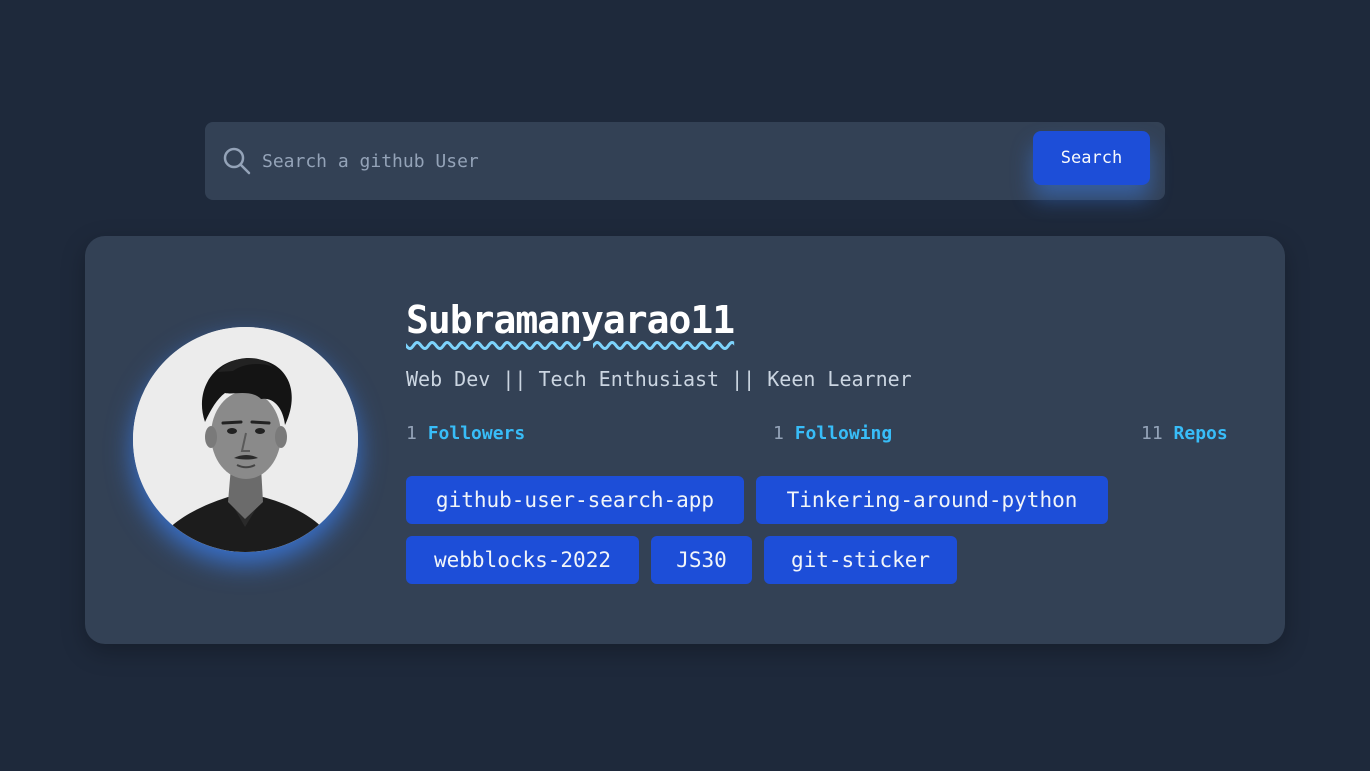  I want to click on followers-label: Followers, so click(476, 433).